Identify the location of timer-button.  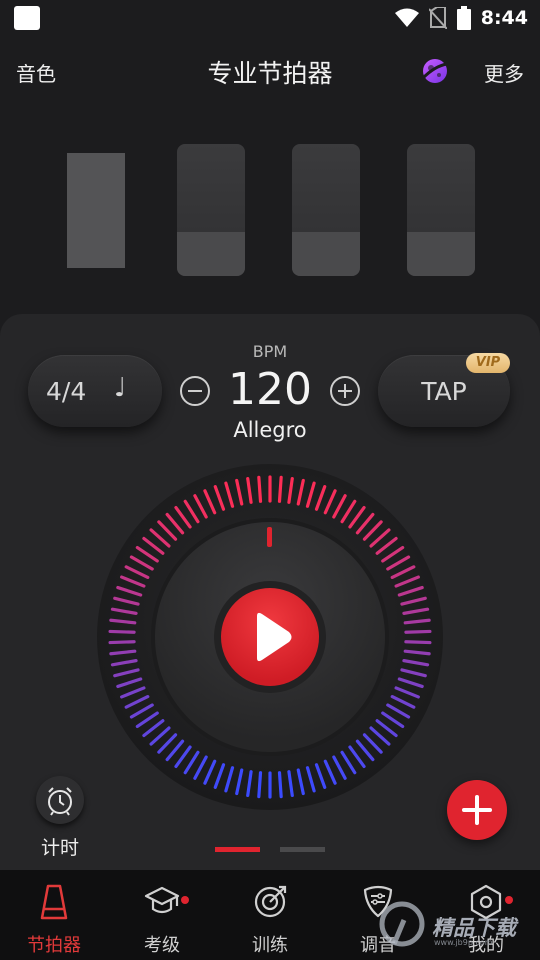
(60, 800).